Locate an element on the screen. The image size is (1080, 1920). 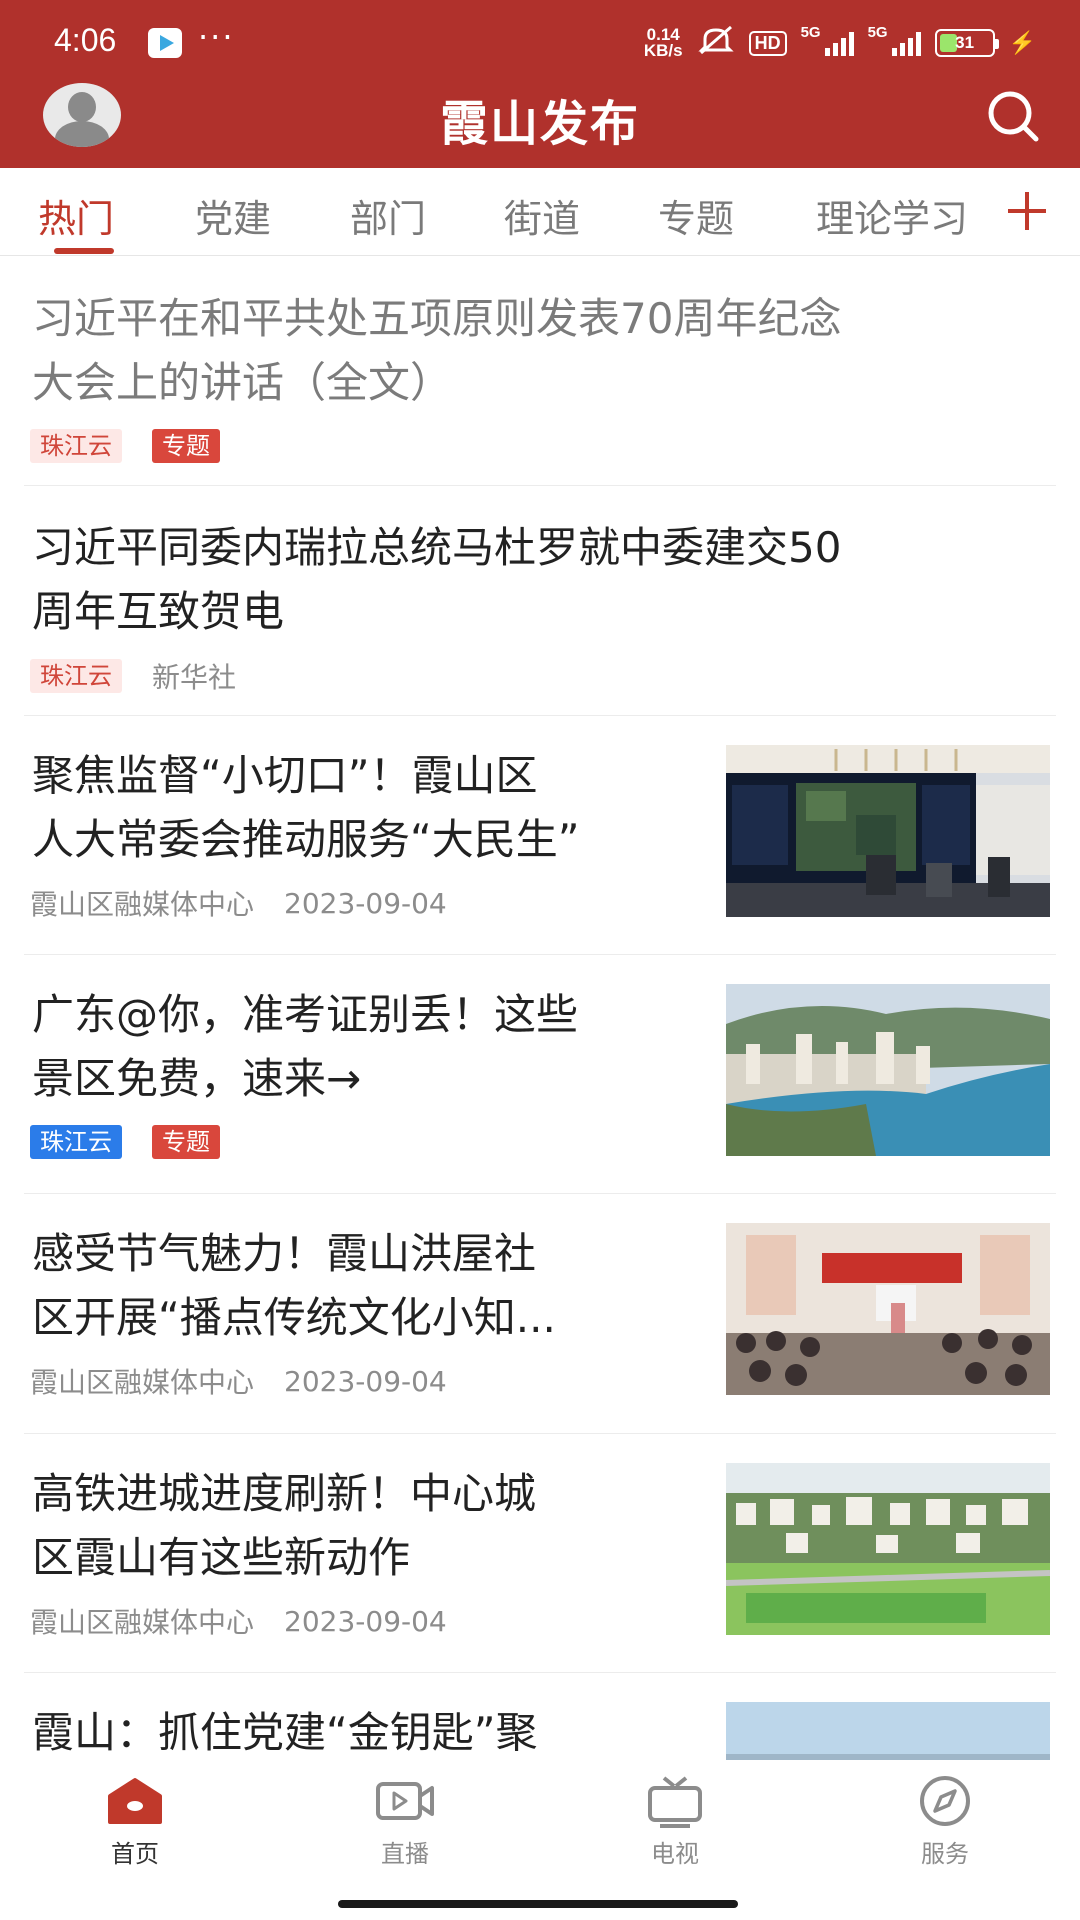
skyline-photo is located at coordinates (888, 1731).